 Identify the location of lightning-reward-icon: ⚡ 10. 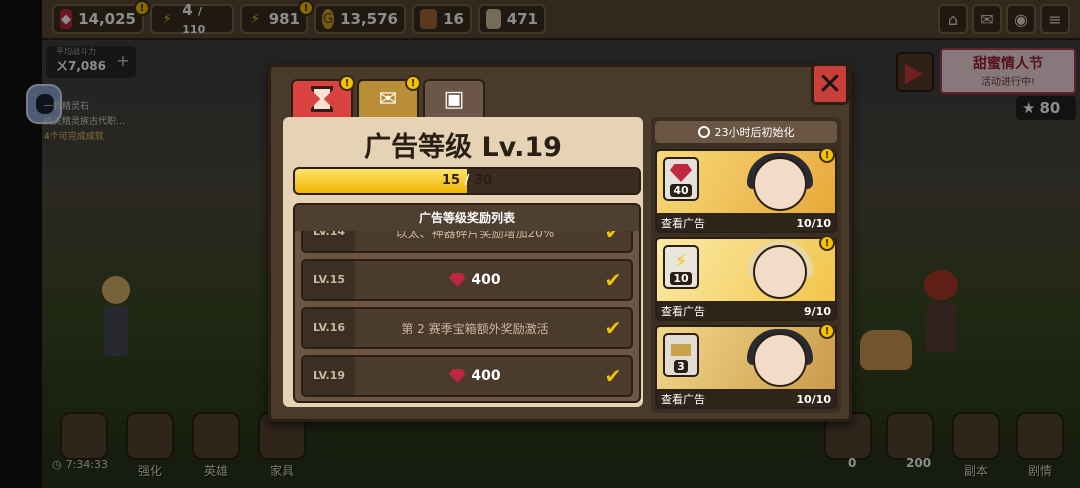
(681, 267).